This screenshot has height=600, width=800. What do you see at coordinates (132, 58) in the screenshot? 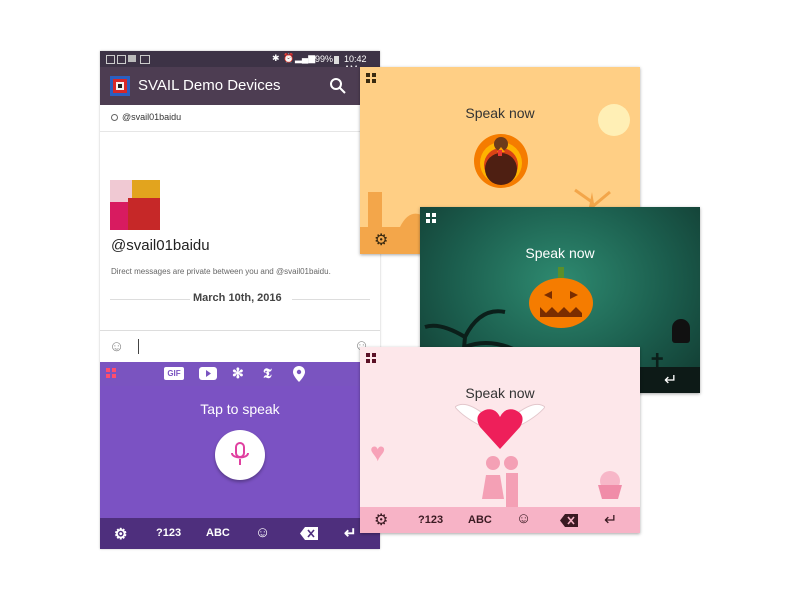
I see `message-icon` at bounding box center [132, 58].